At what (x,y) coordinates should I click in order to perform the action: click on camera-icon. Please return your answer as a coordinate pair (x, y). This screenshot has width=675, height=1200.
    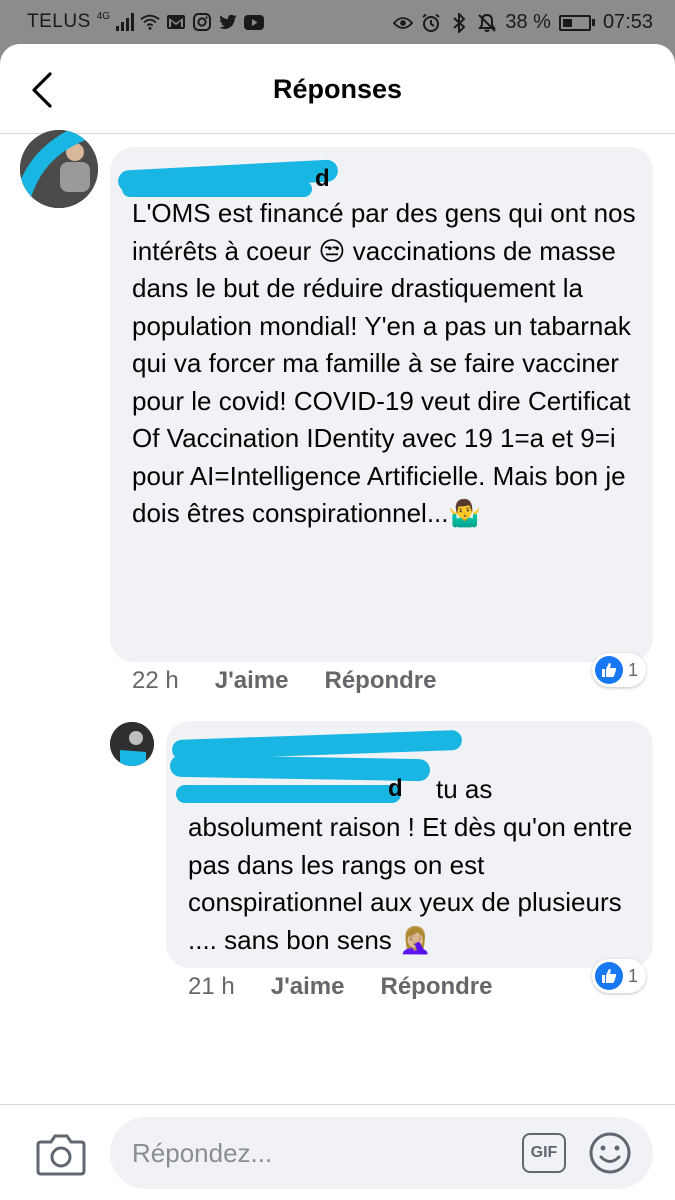
    Looking at the image, I should click on (61, 1155).